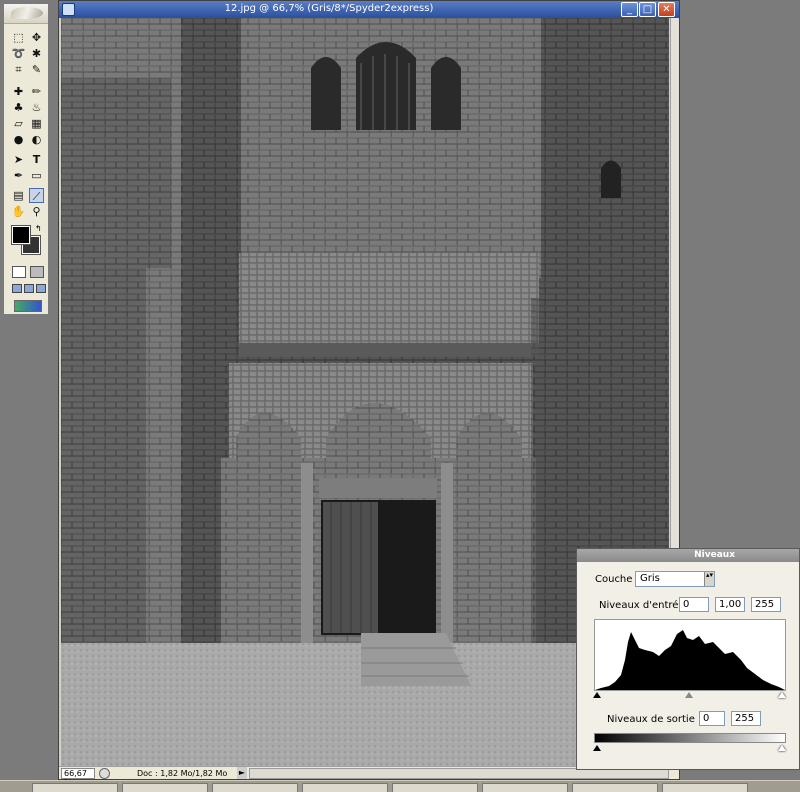 Image resolution: width=800 pixels, height=792 pixels. I want to click on histogram-shape, so click(690, 660).